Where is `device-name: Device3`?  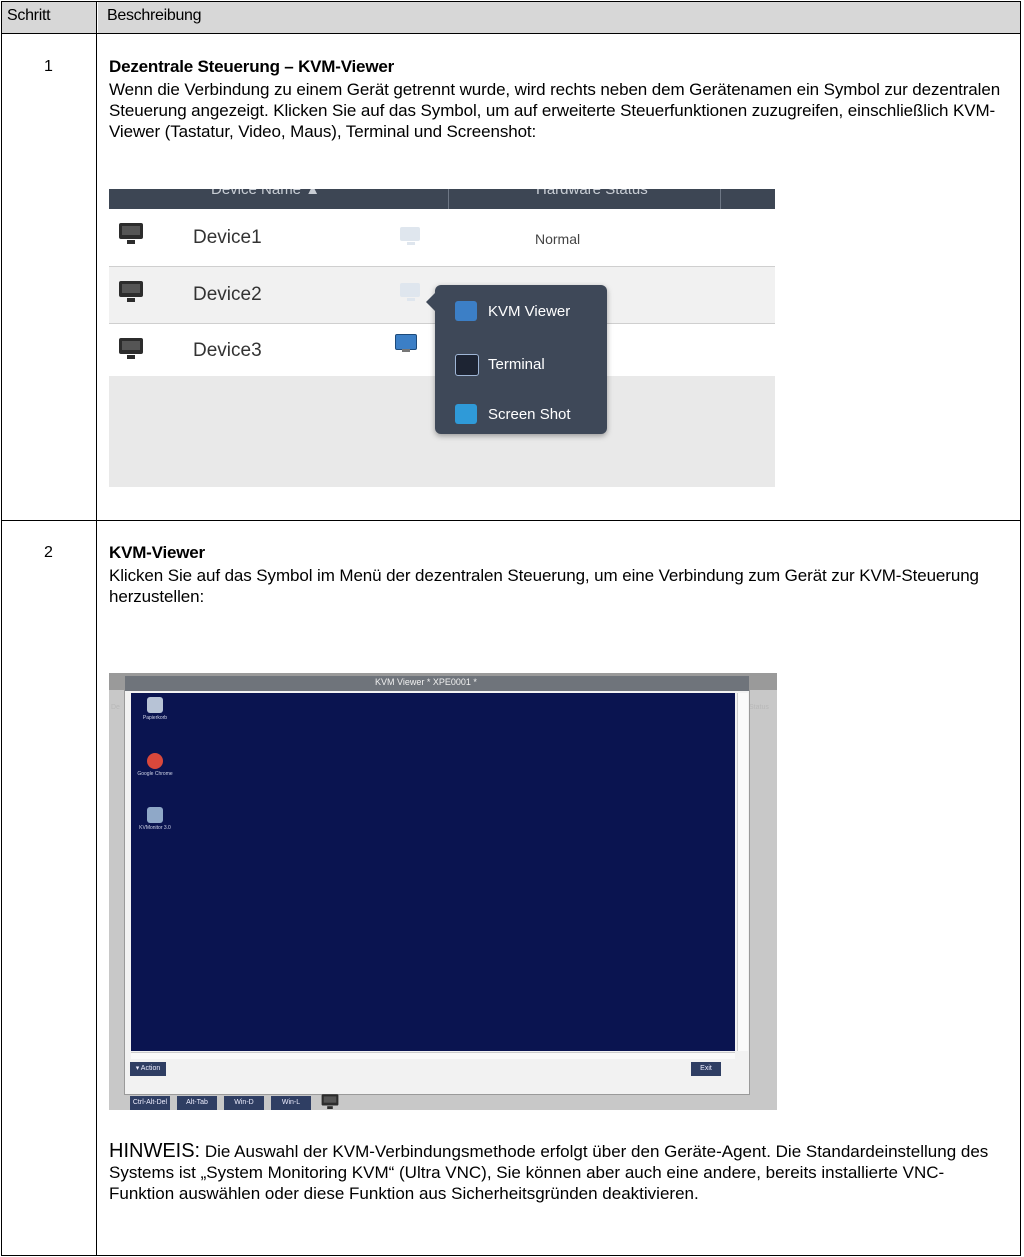
device-name: Device3 is located at coordinates (227, 350).